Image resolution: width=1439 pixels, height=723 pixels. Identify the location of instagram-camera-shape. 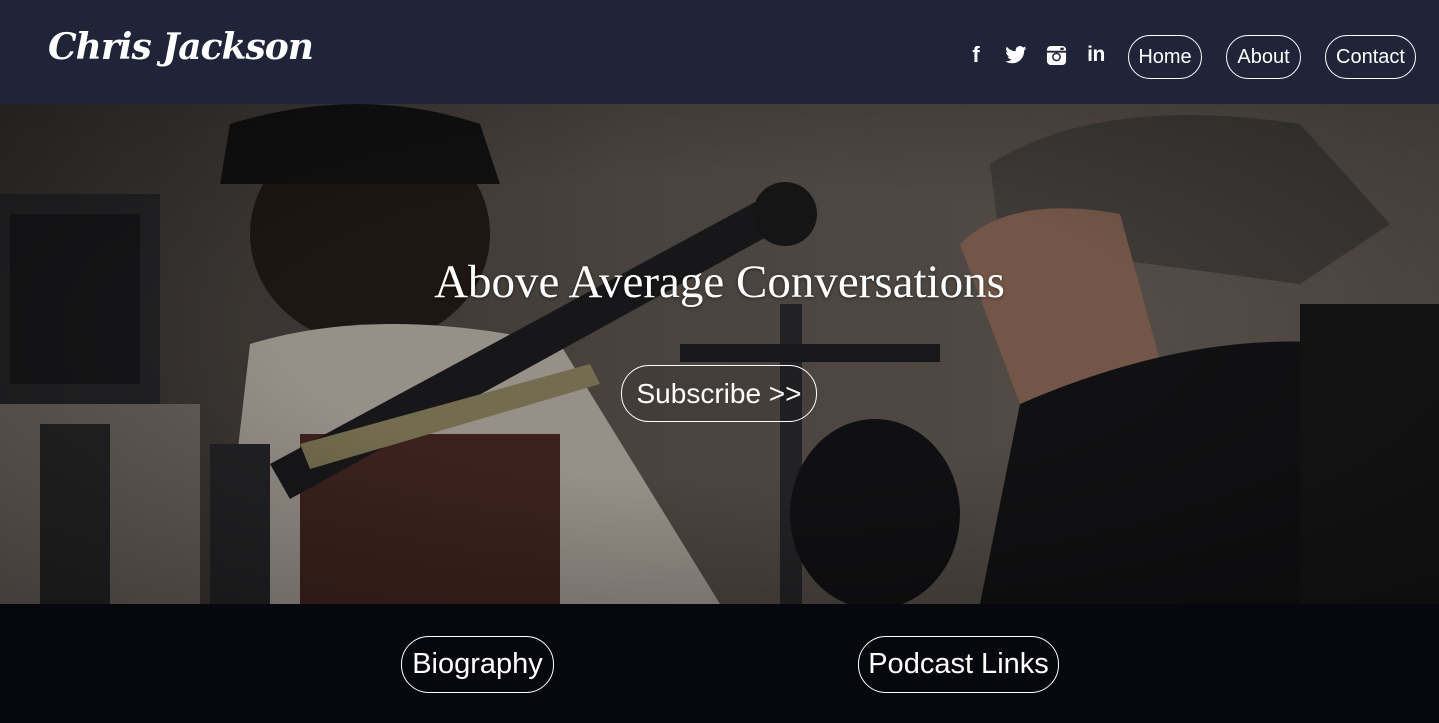
(1056, 55).